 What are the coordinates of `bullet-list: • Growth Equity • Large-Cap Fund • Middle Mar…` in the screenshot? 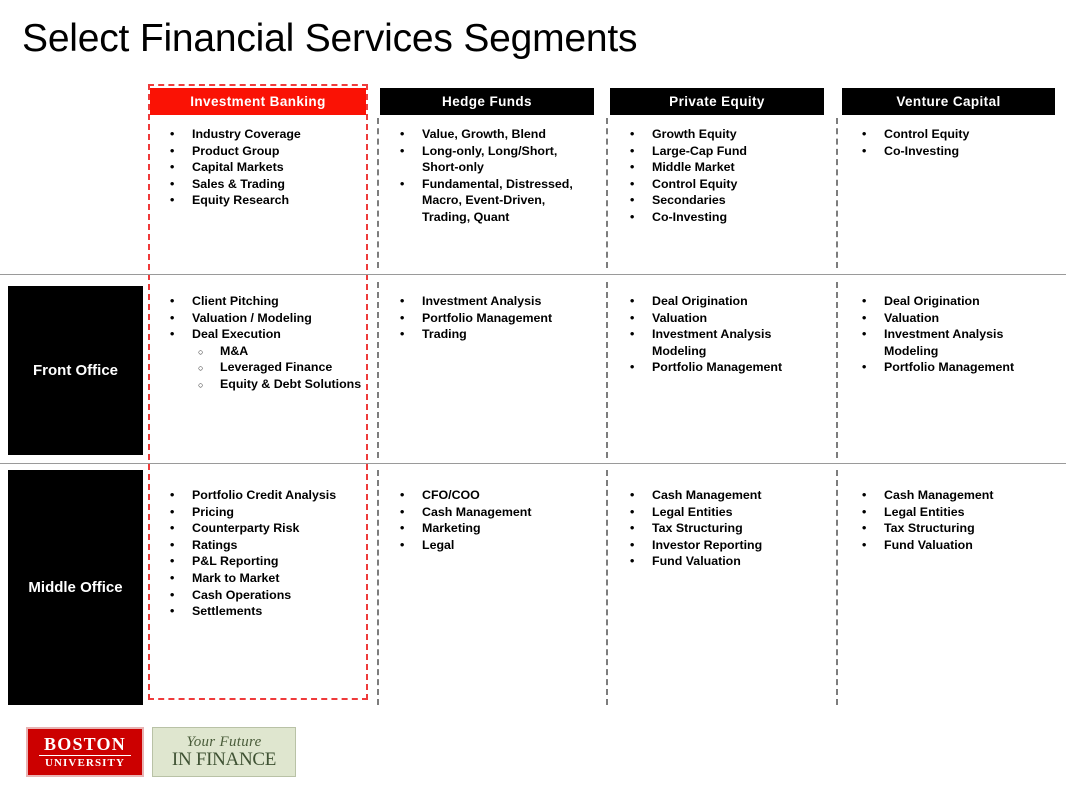 It's located at (718, 176).